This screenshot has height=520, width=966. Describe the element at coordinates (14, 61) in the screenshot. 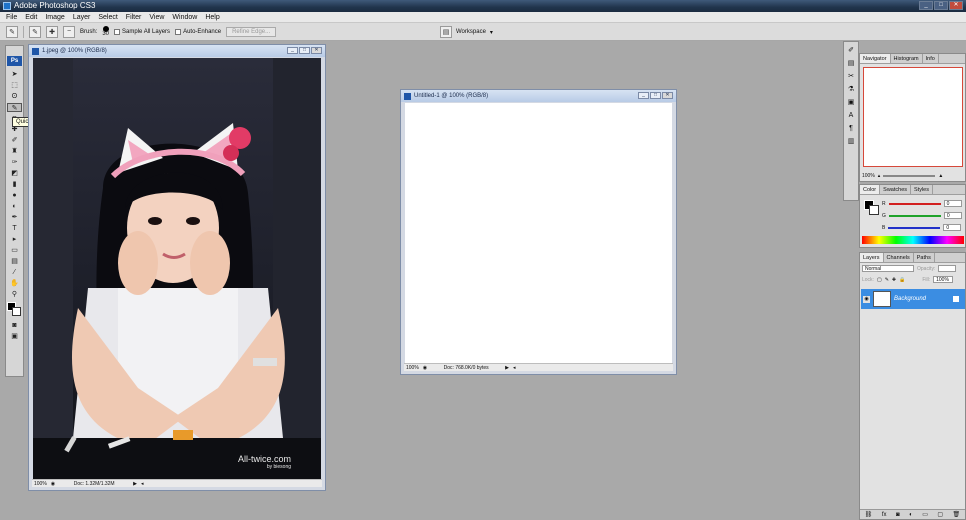

I see `ps-logo: Ps` at that location.